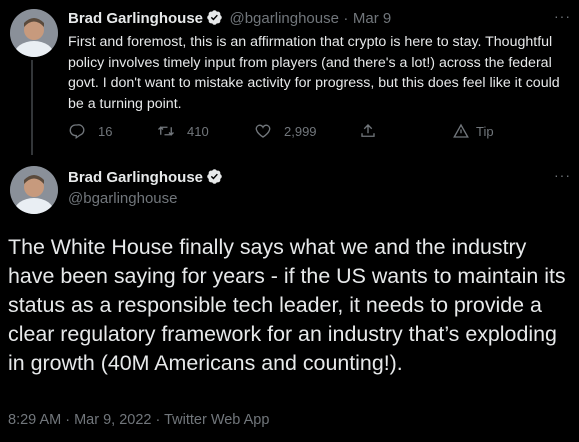 This screenshot has width=579, height=442. Describe the element at coordinates (90, 131) in the screenshot. I see `reply-button: 16` at that location.